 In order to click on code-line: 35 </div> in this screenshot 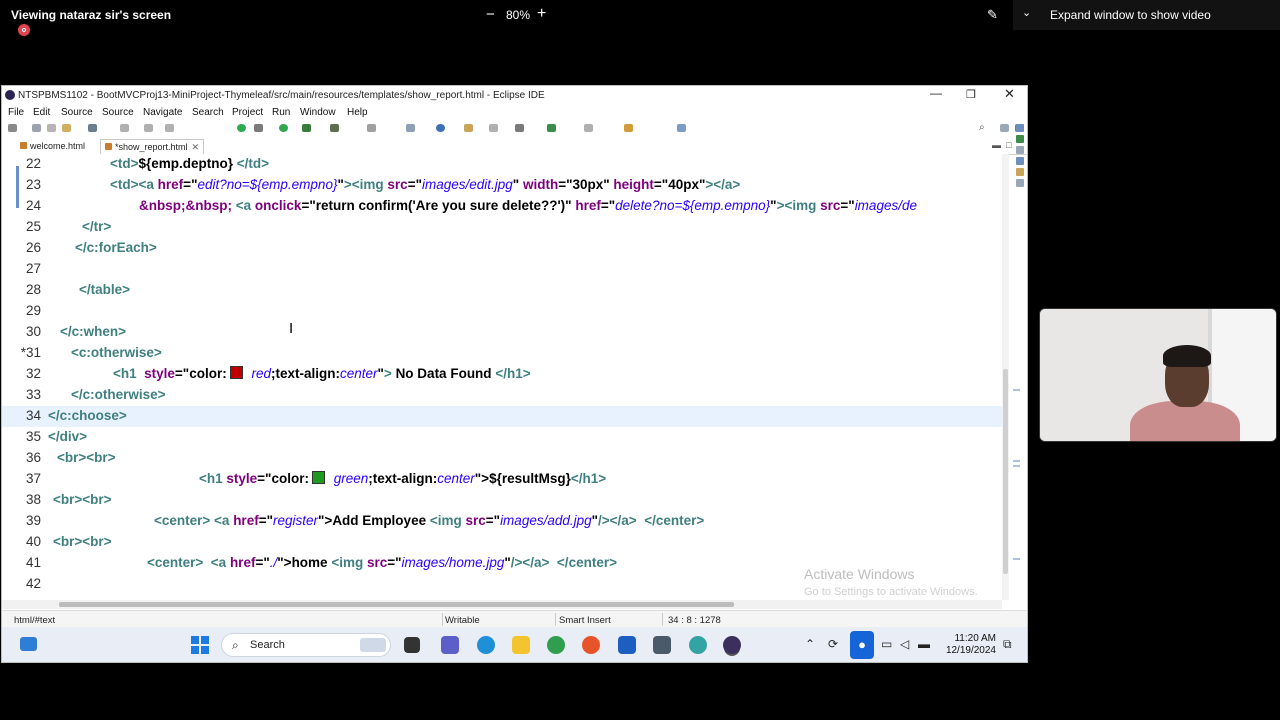, I will do `click(502, 437)`.